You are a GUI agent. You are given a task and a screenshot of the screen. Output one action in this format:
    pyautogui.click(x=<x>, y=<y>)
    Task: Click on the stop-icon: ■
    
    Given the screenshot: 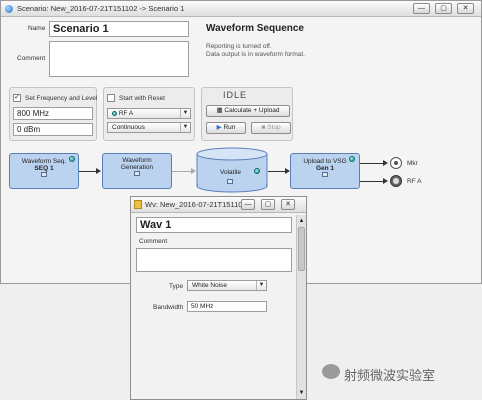 What is the action you would take?
    pyautogui.click(x=263, y=127)
    